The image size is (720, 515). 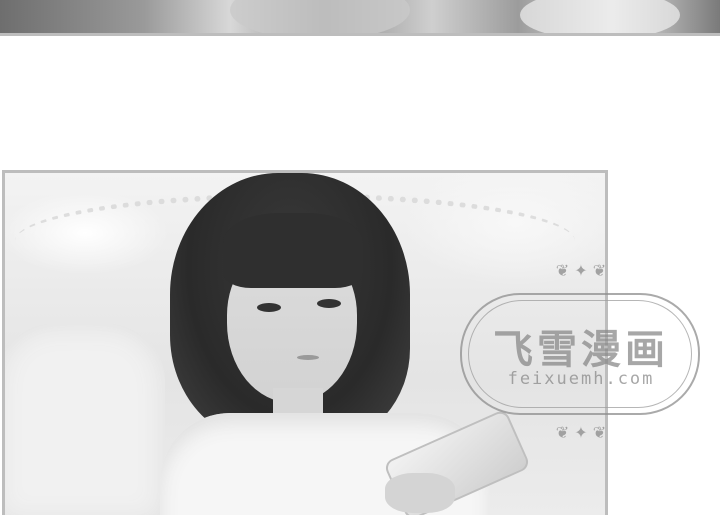 What do you see at coordinates (85, 419) in the screenshot?
I see `sofa-armrest` at bounding box center [85, 419].